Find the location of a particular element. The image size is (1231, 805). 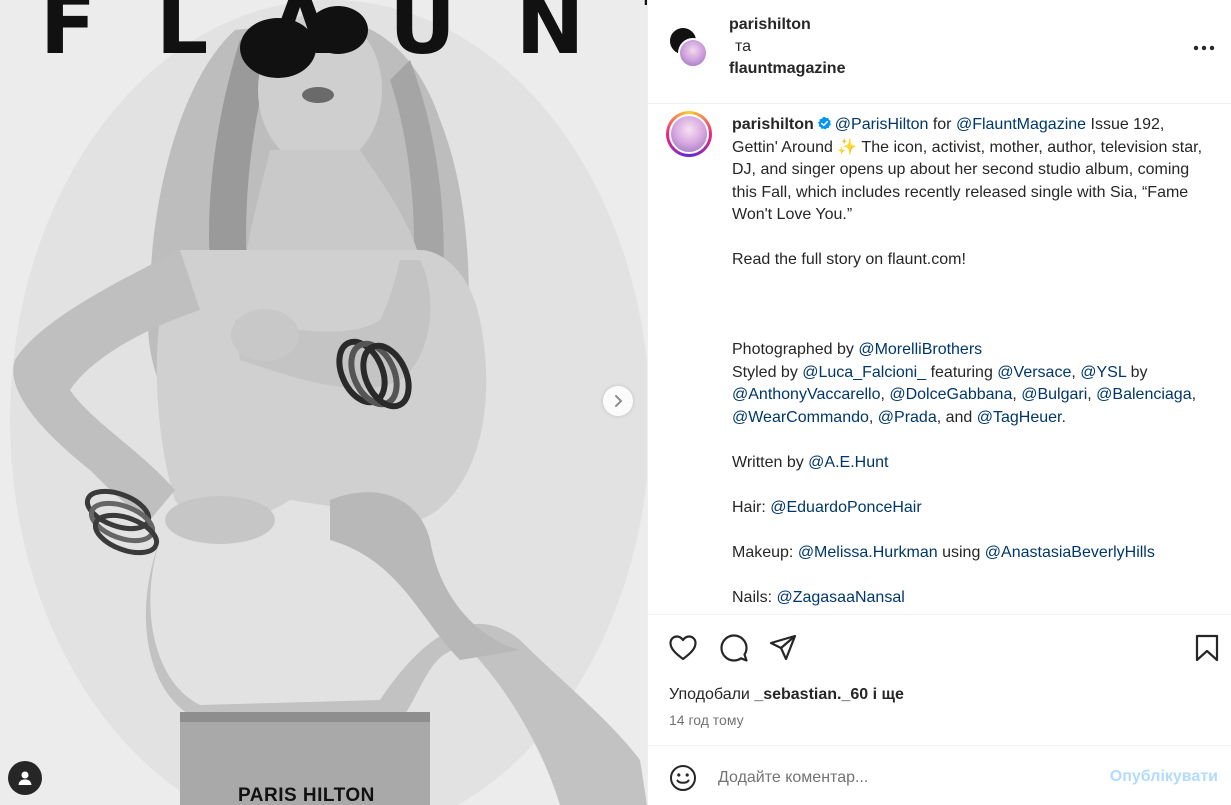

read-more-line: Read the full story on flaunt.com! is located at coordinates (849, 259).